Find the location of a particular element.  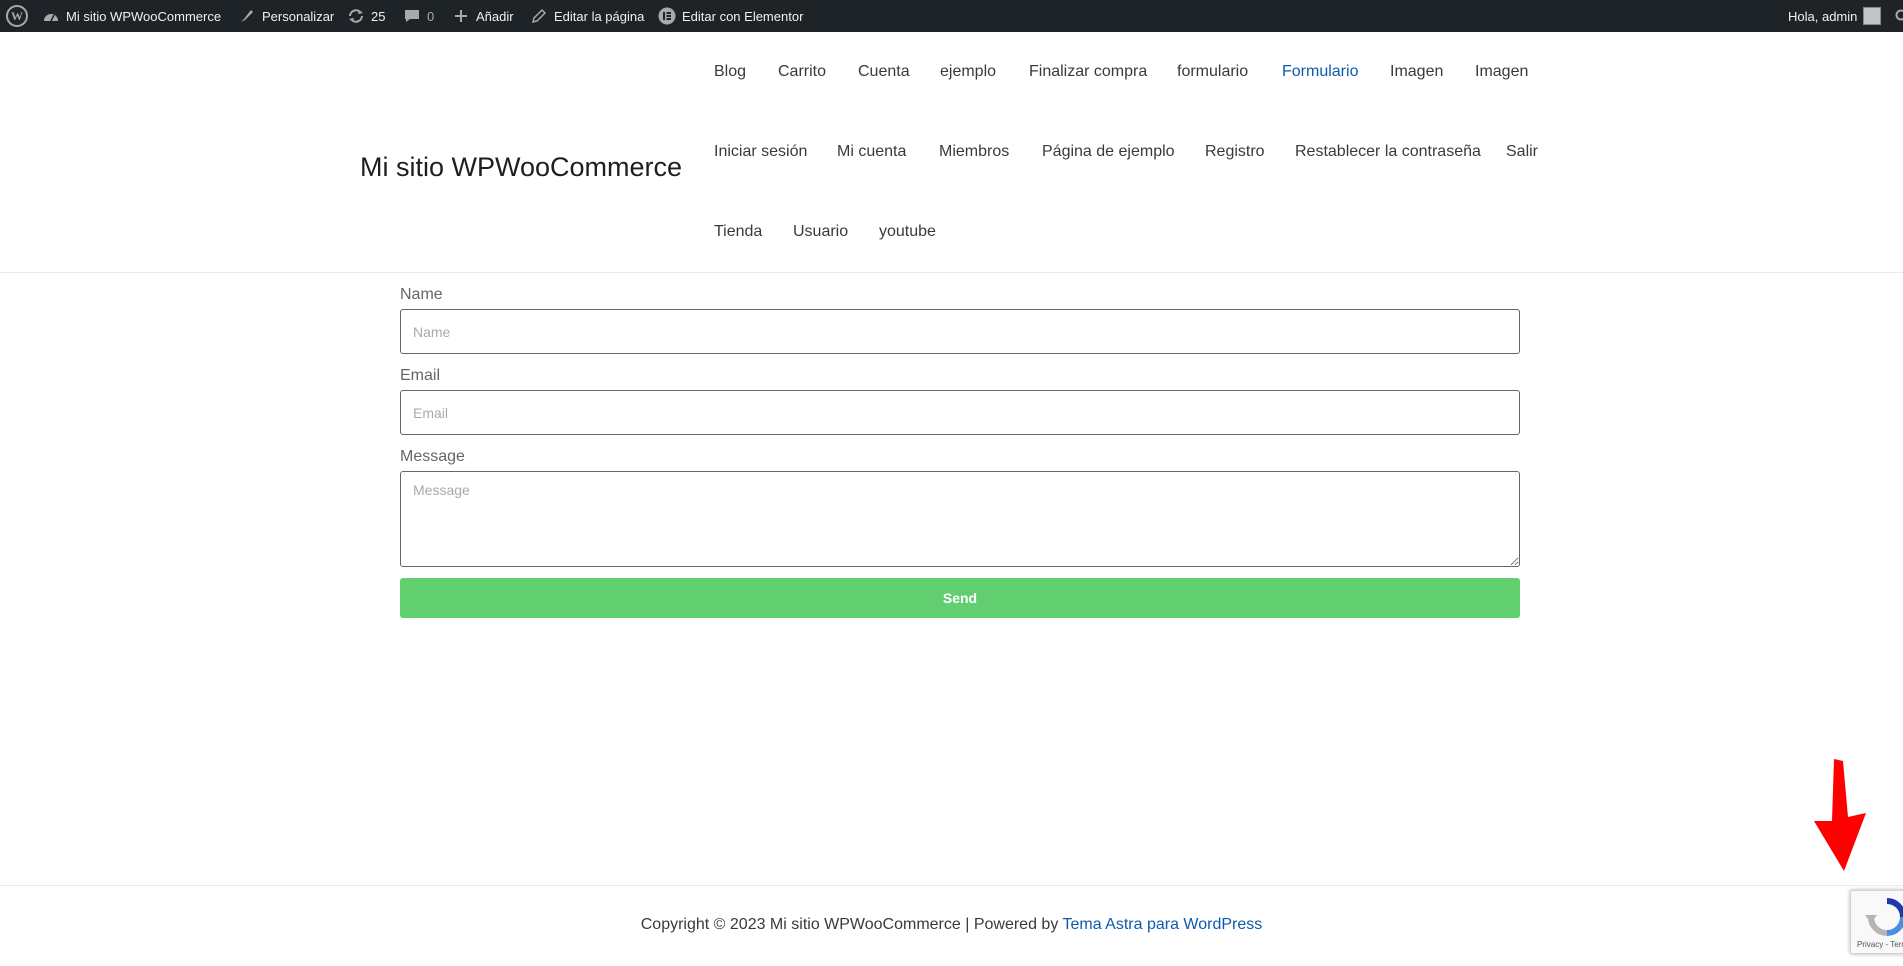

admin-bar-edit-page-label: Editar la página is located at coordinates (599, 16).